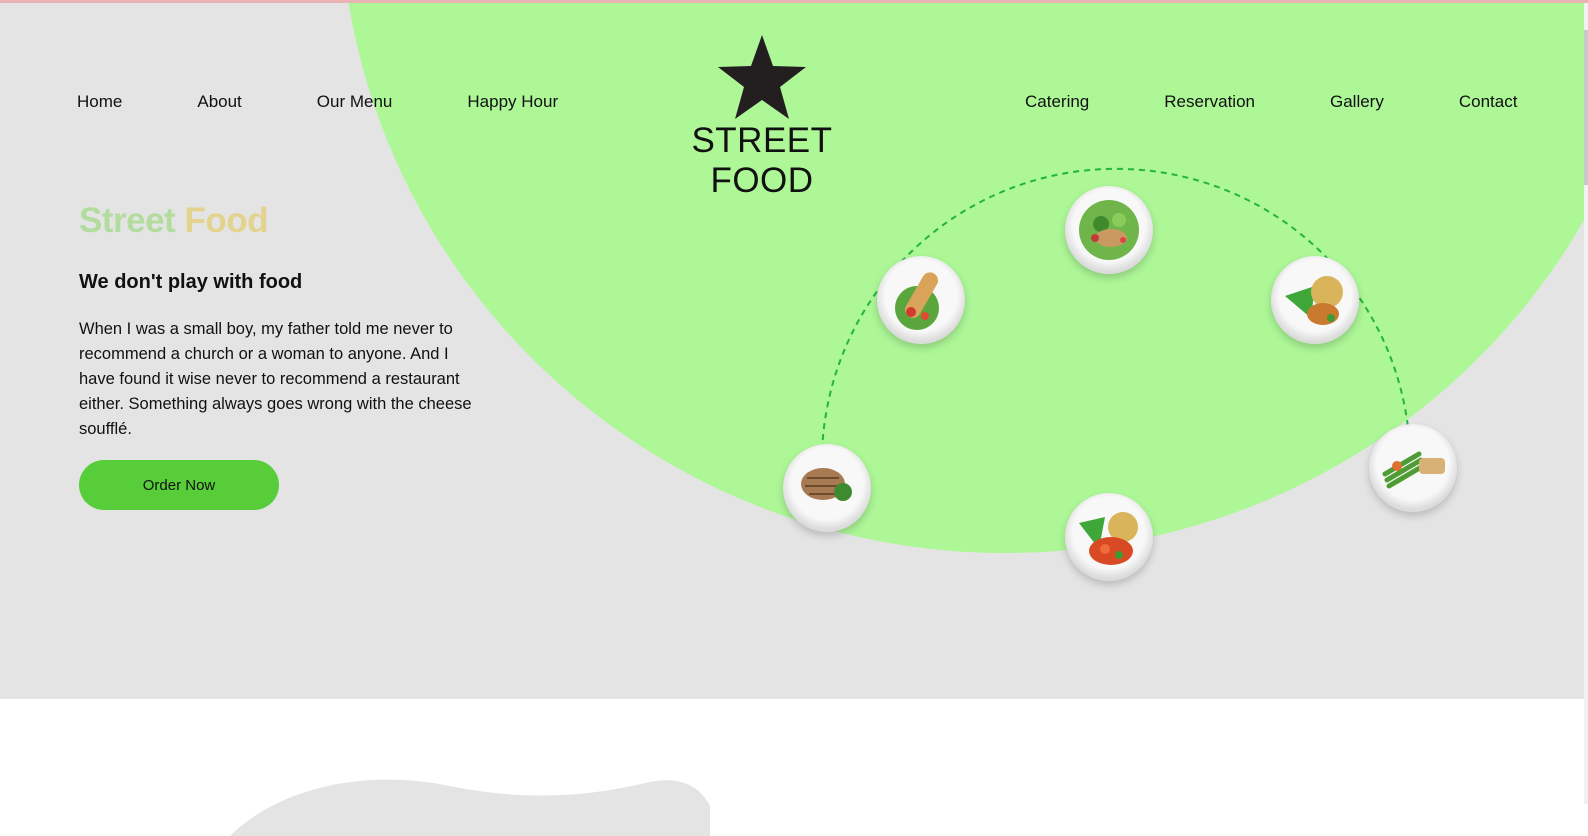 The width and height of the screenshot is (1588, 836). What do you see at coordinates (1488, 102) in the screenshot?
I see `nav-contact: Contact` at bounding box center [1488, 102].